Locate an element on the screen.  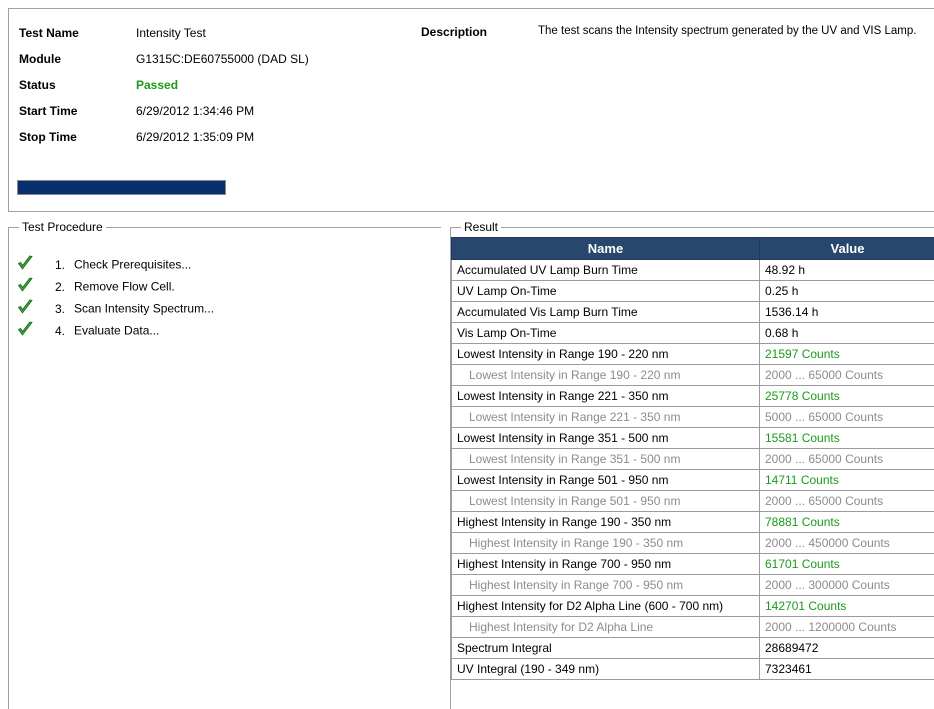
result-value-cell: 1536.14 h is located at coordinates (847, 312).